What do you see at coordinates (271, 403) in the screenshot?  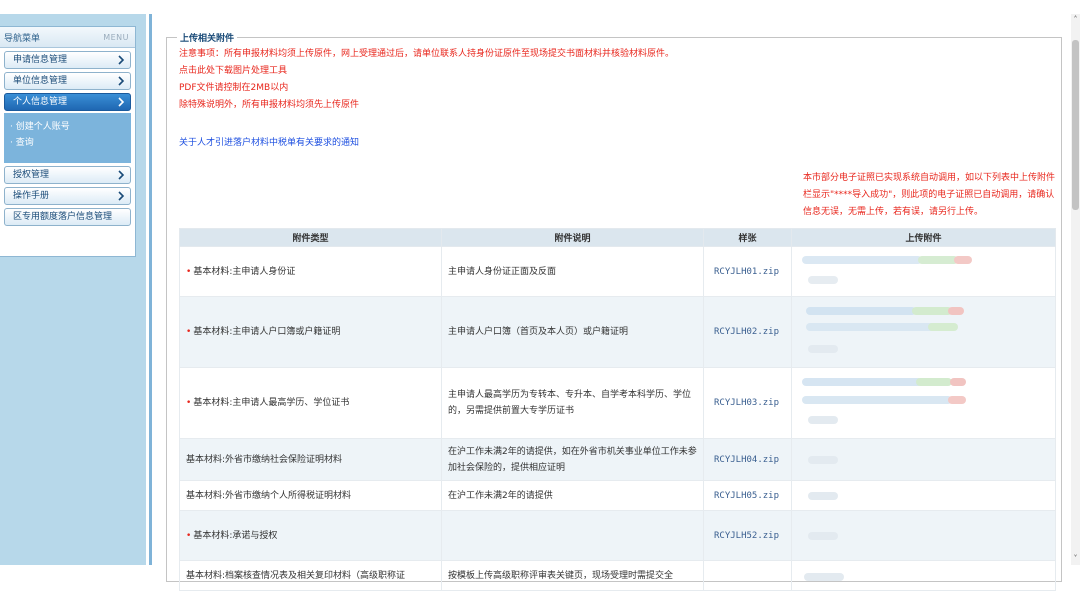 I see `cell-type-text: 基本材料:主申请人最高学历、学位证书` at bounding box center [271, 403].